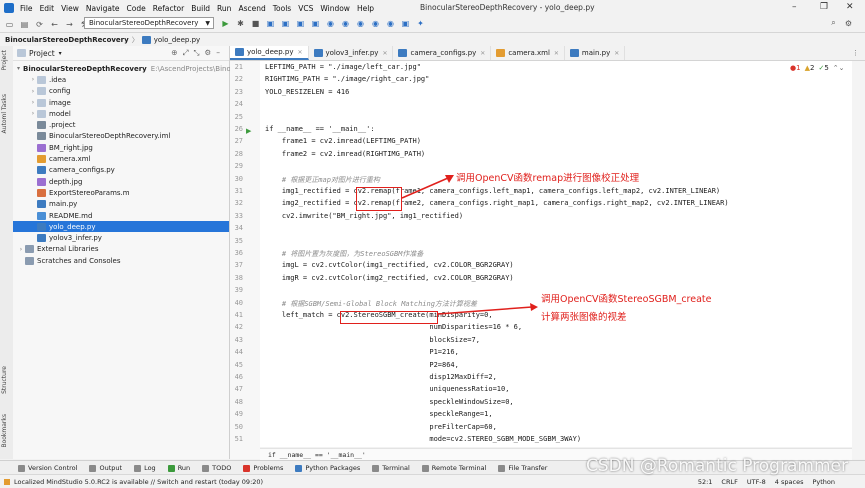 The width and height of the screenshot is (865, 488). I want to click on settings-ascend-icon: ✦, so click(420, 23).